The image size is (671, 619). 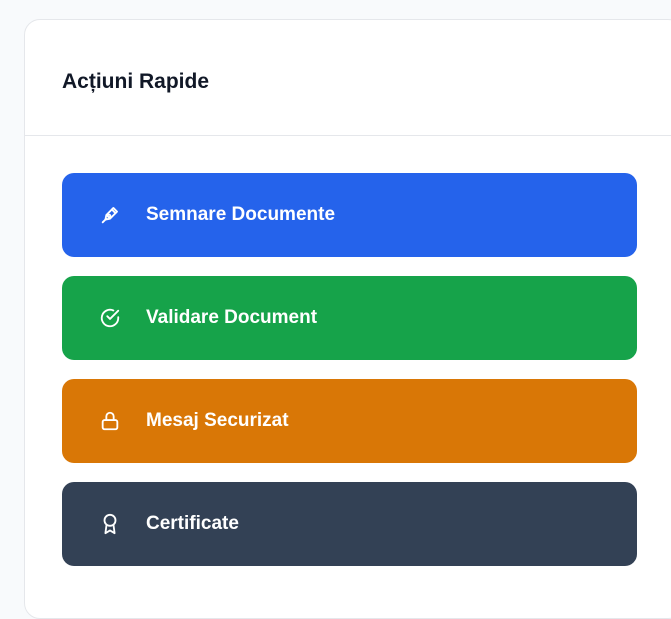 I want to click on validate-document-button: Validare Document, so click(x=349, y=318).